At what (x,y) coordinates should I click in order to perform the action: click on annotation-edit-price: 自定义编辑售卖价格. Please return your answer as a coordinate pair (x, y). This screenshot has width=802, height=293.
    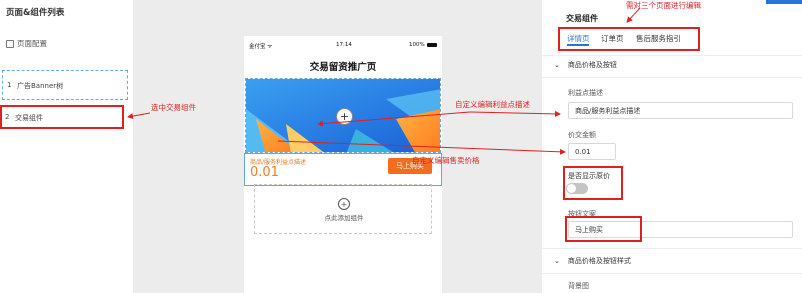
    Looking at the image, I should click on (446, 160).